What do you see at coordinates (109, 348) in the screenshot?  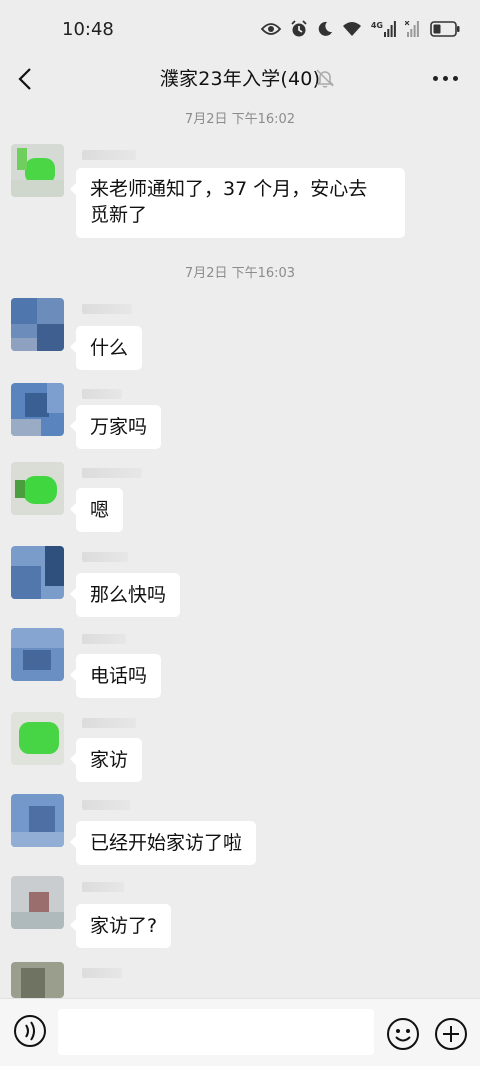 I see `message-text: 什么` at bounding box center [109, 348].